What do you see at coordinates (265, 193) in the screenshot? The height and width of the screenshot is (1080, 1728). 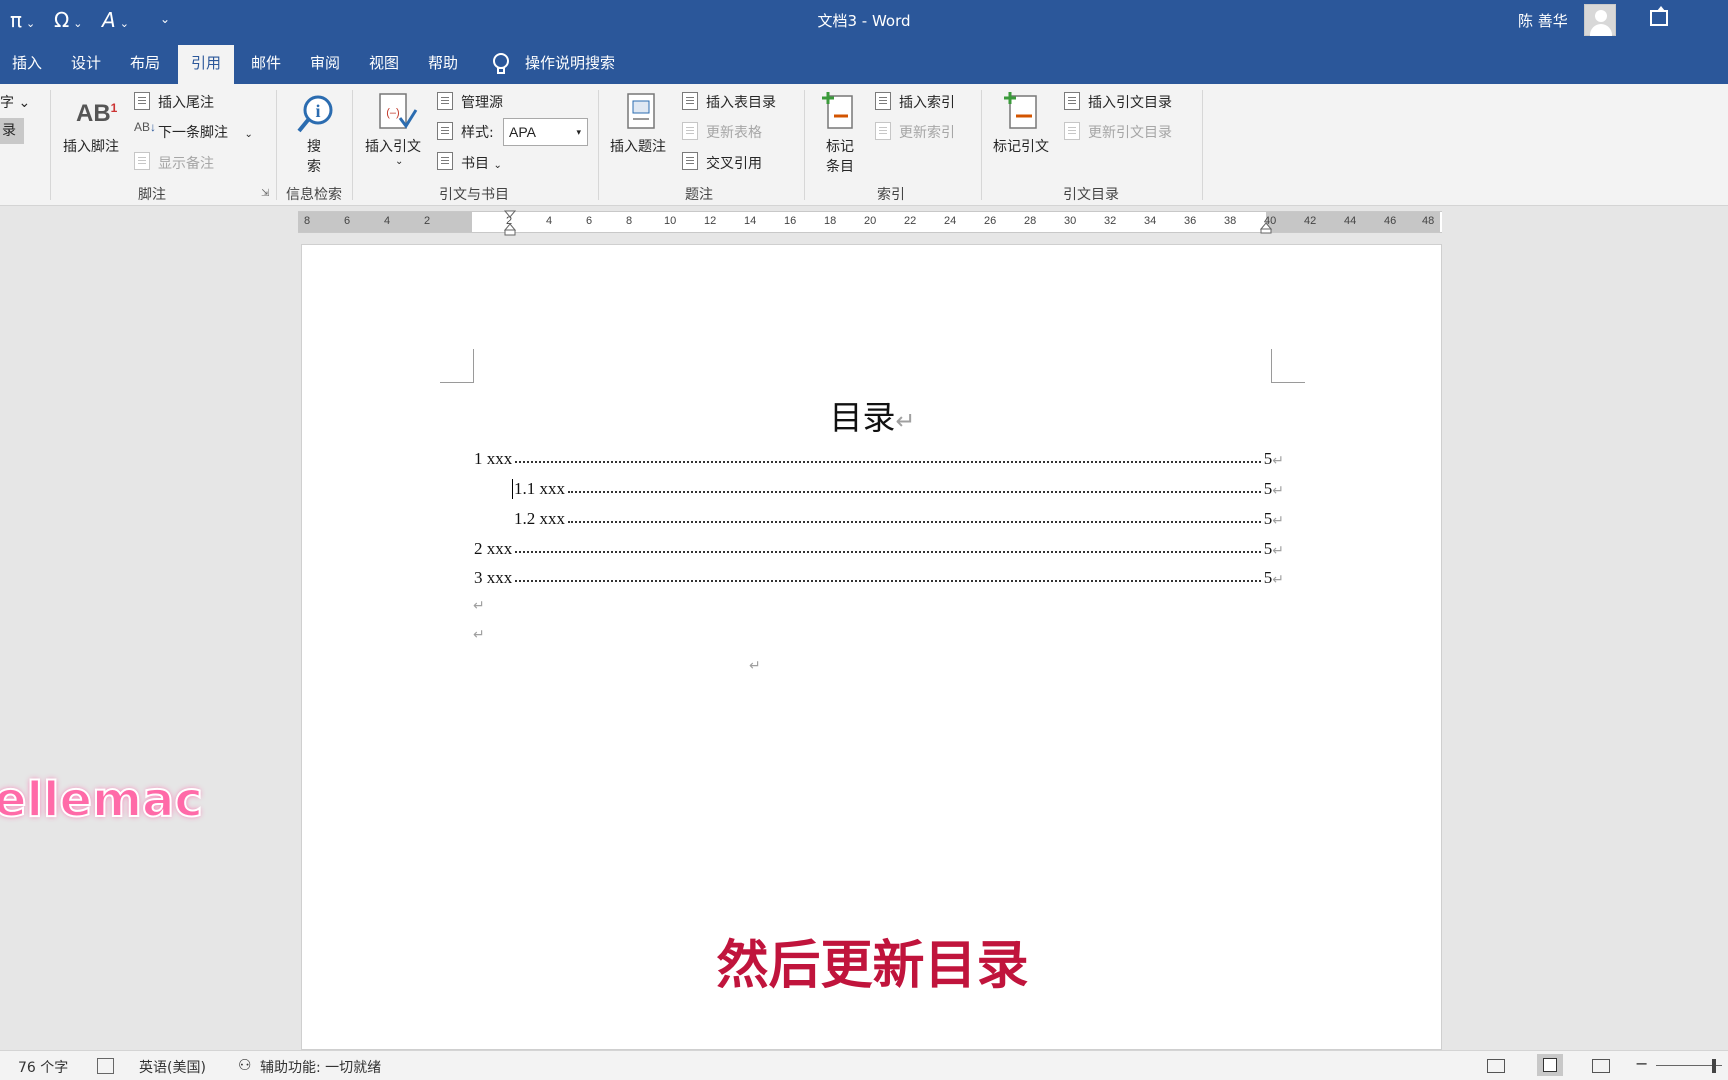 I see `dialog-launcher-icon: ⇲` at bounding box center [265, 193].